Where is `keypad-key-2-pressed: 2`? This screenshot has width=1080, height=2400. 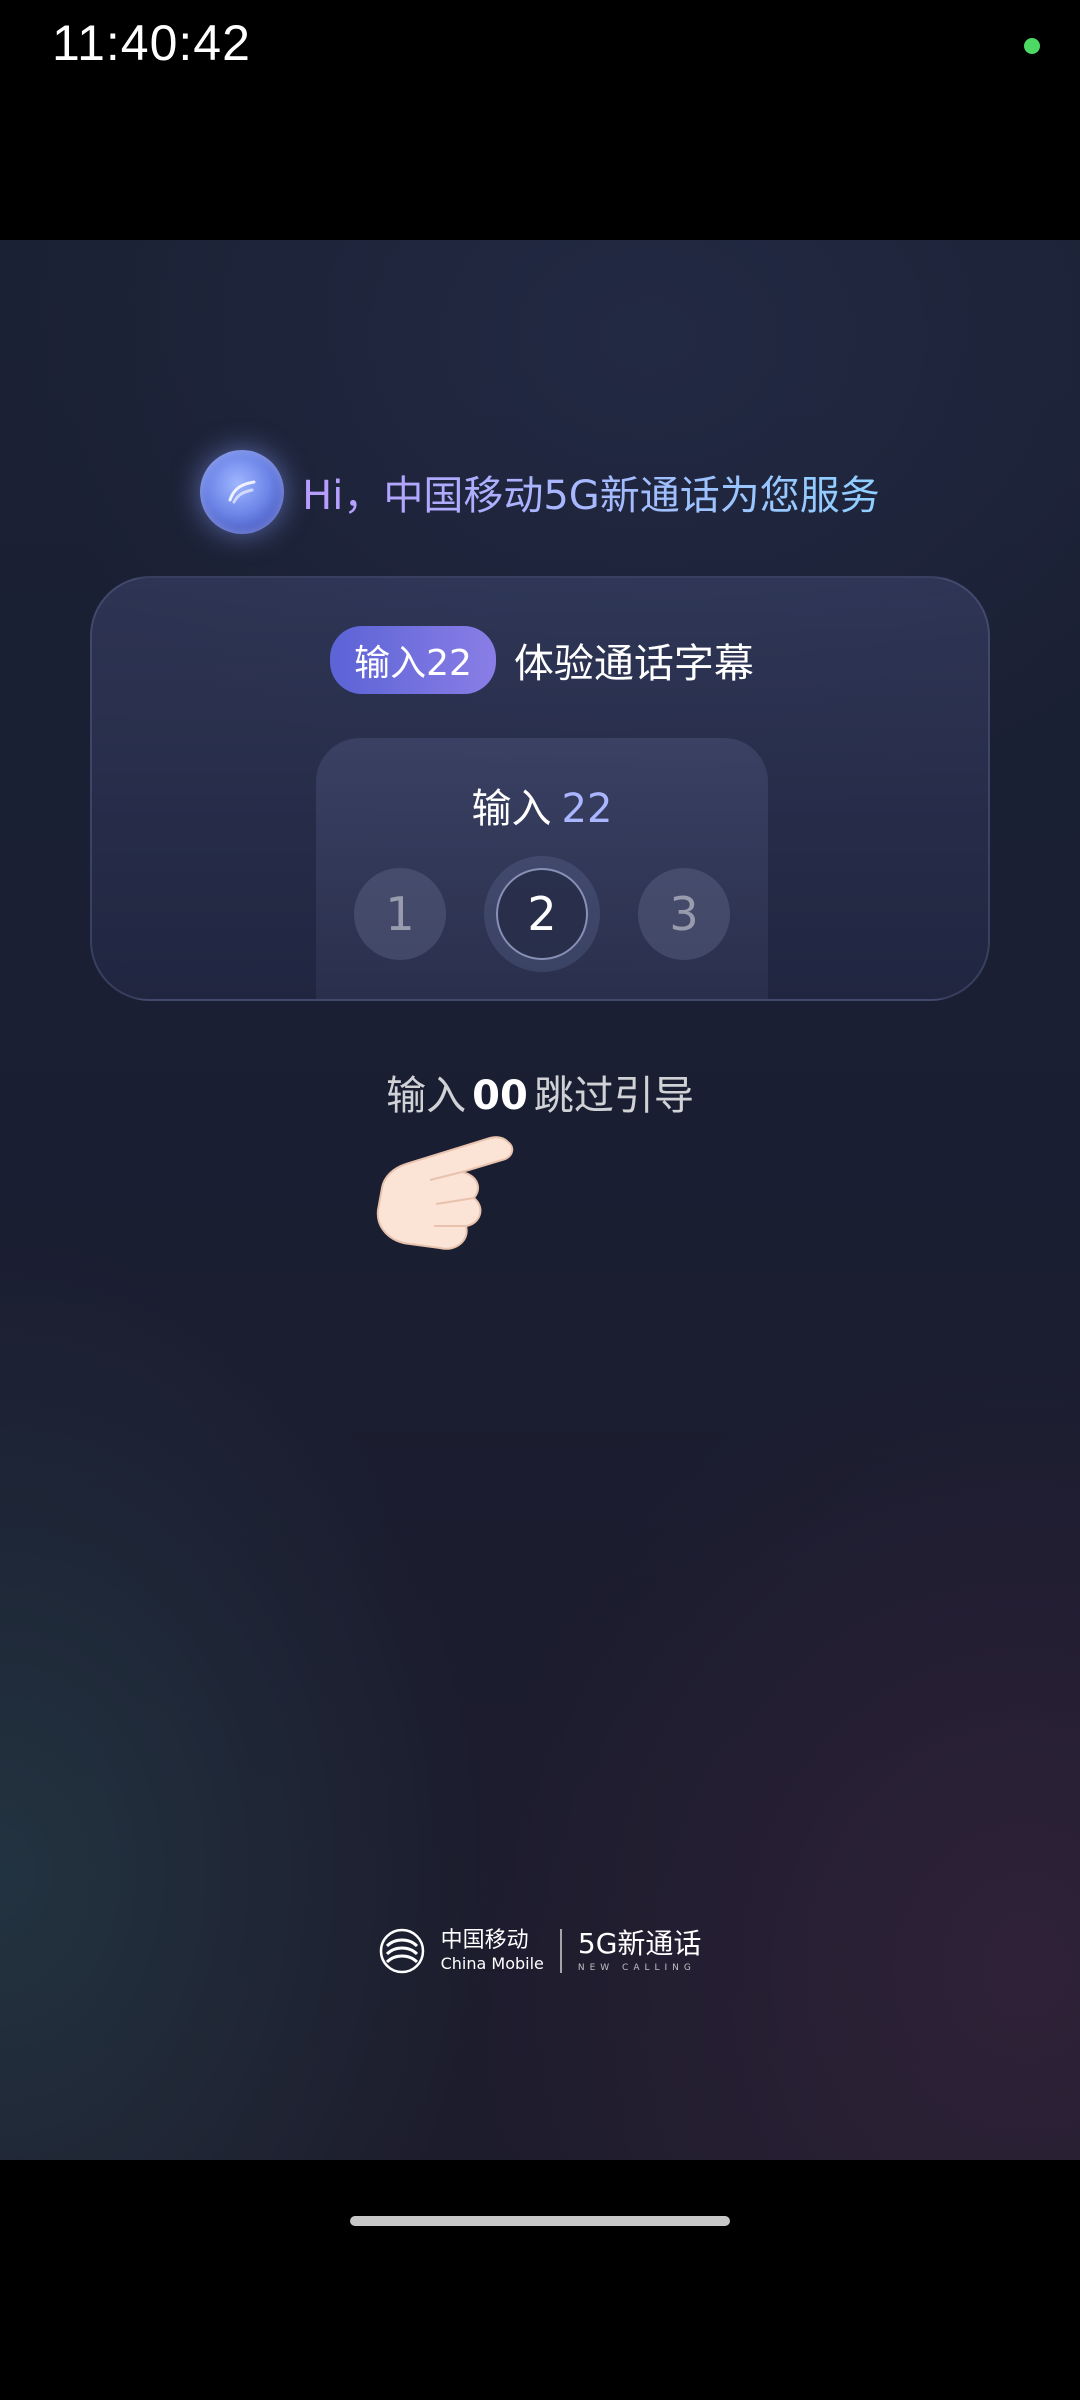
keypad-key-2-pressed: 2 is located at coordinates (542, 914).